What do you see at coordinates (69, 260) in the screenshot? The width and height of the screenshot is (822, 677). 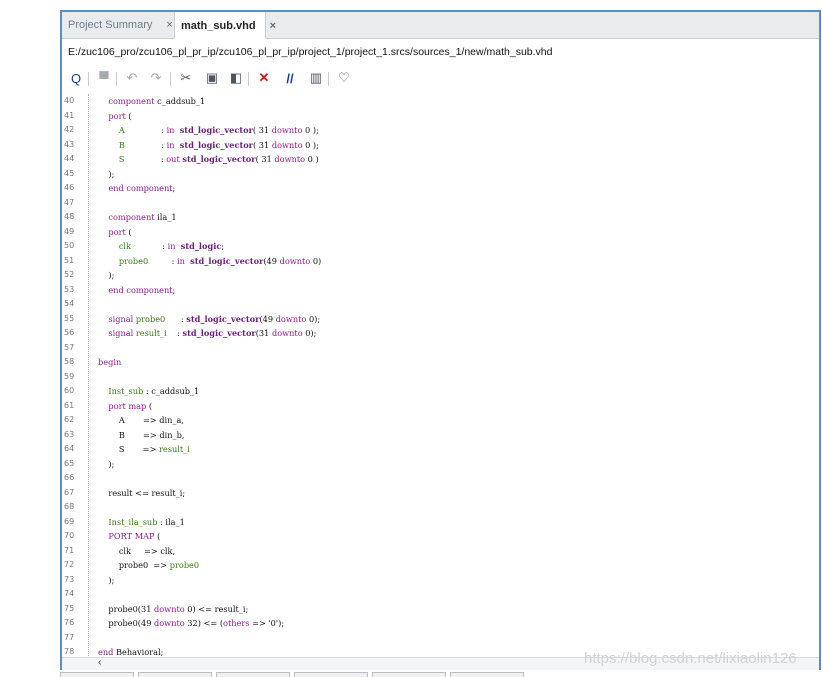 I see `line-number: 51` at bounding box center [69, 260].